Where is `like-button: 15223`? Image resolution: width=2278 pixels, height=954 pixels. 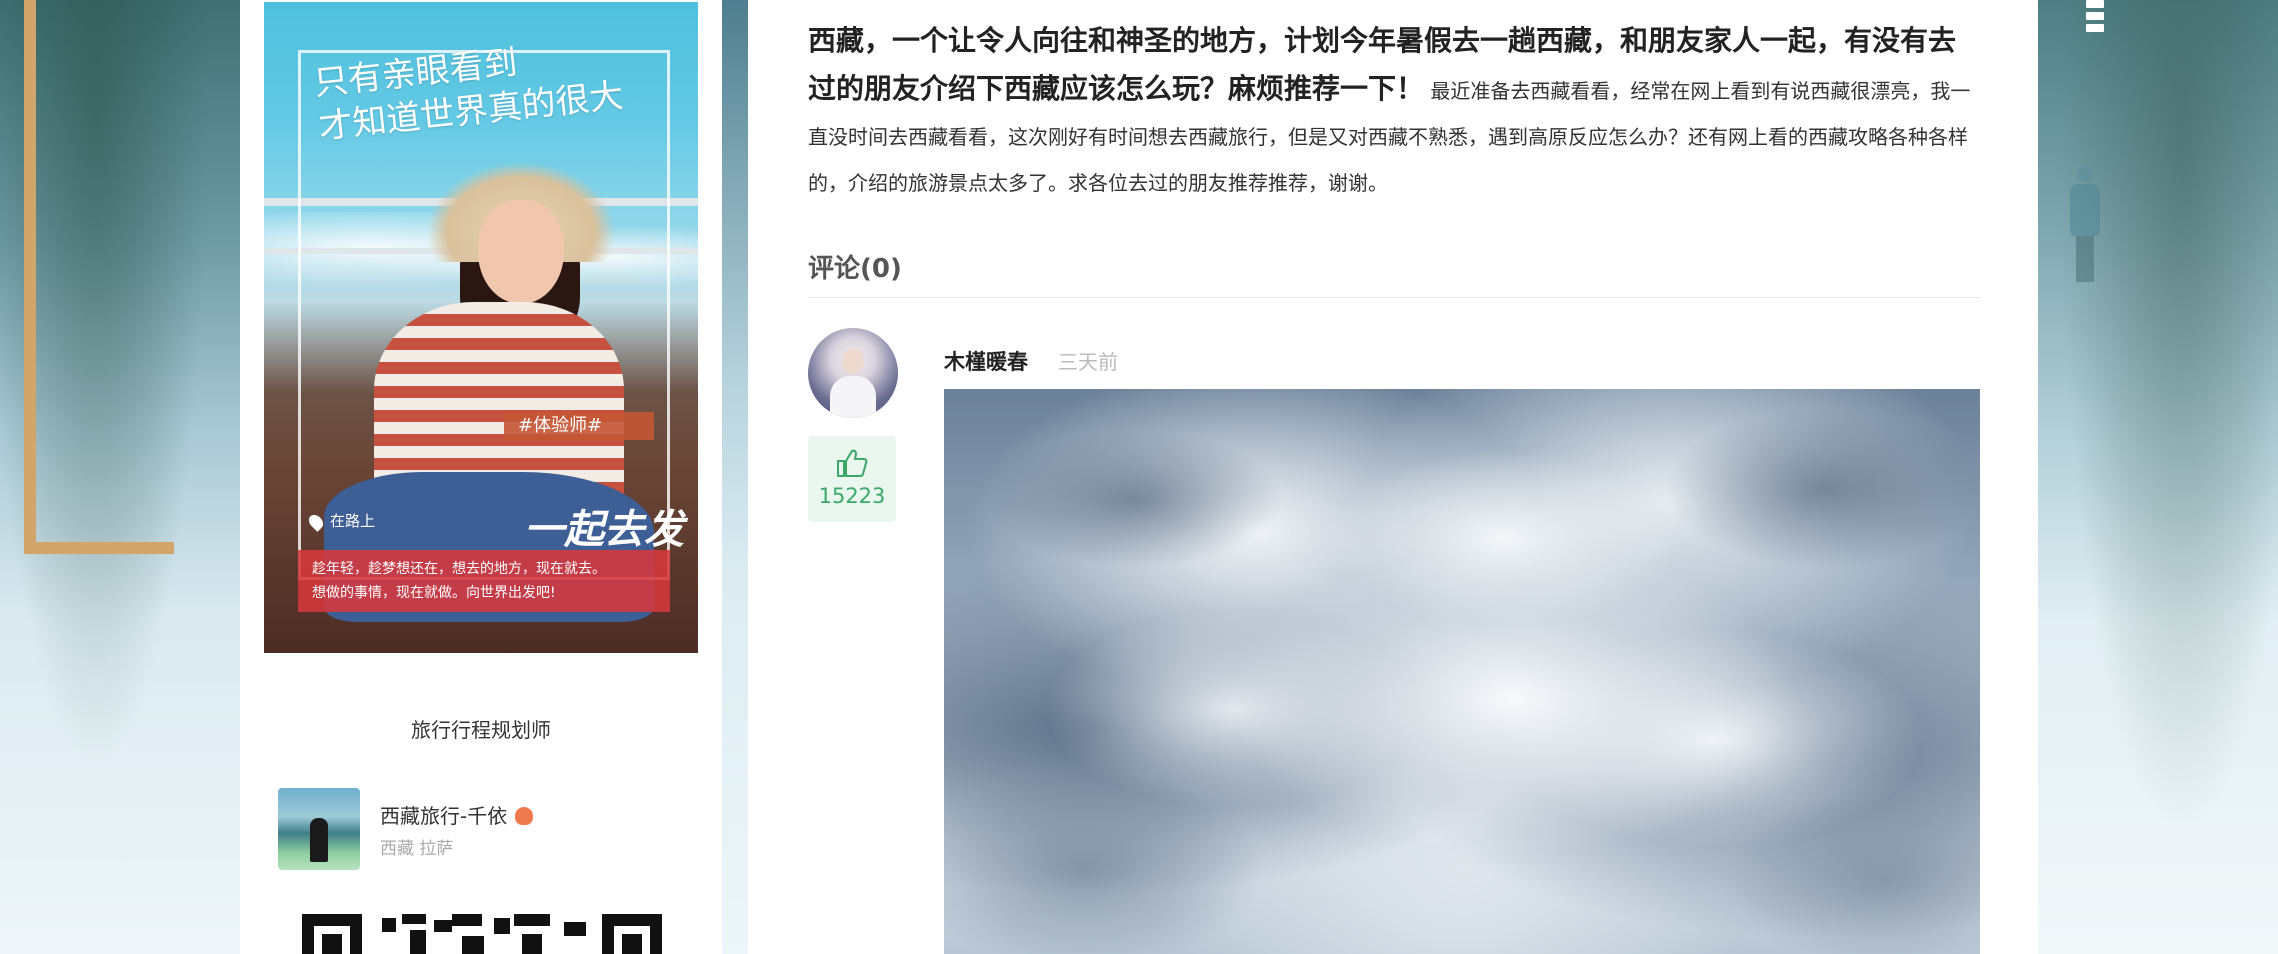
like-button: 15223 is located at coordinates (852, 479).